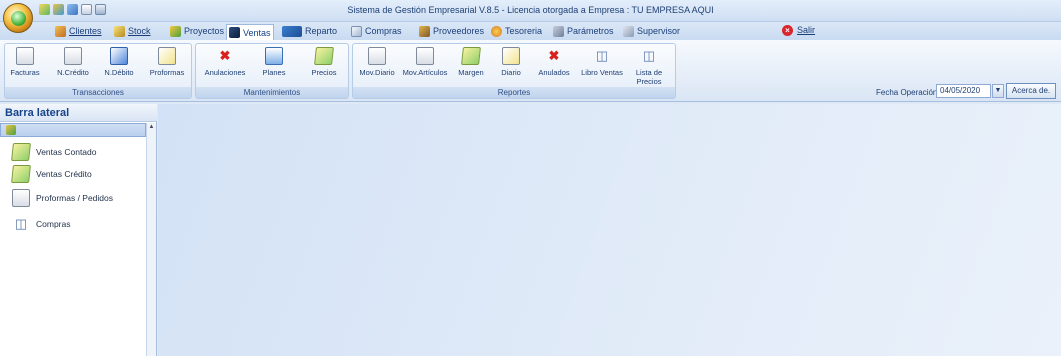 This screenshot has width=1061, height=356. What do you see at coordinates (806, 30) in the screenshot?
I see `exit-button: Salir` at bounding box center [806, 30].